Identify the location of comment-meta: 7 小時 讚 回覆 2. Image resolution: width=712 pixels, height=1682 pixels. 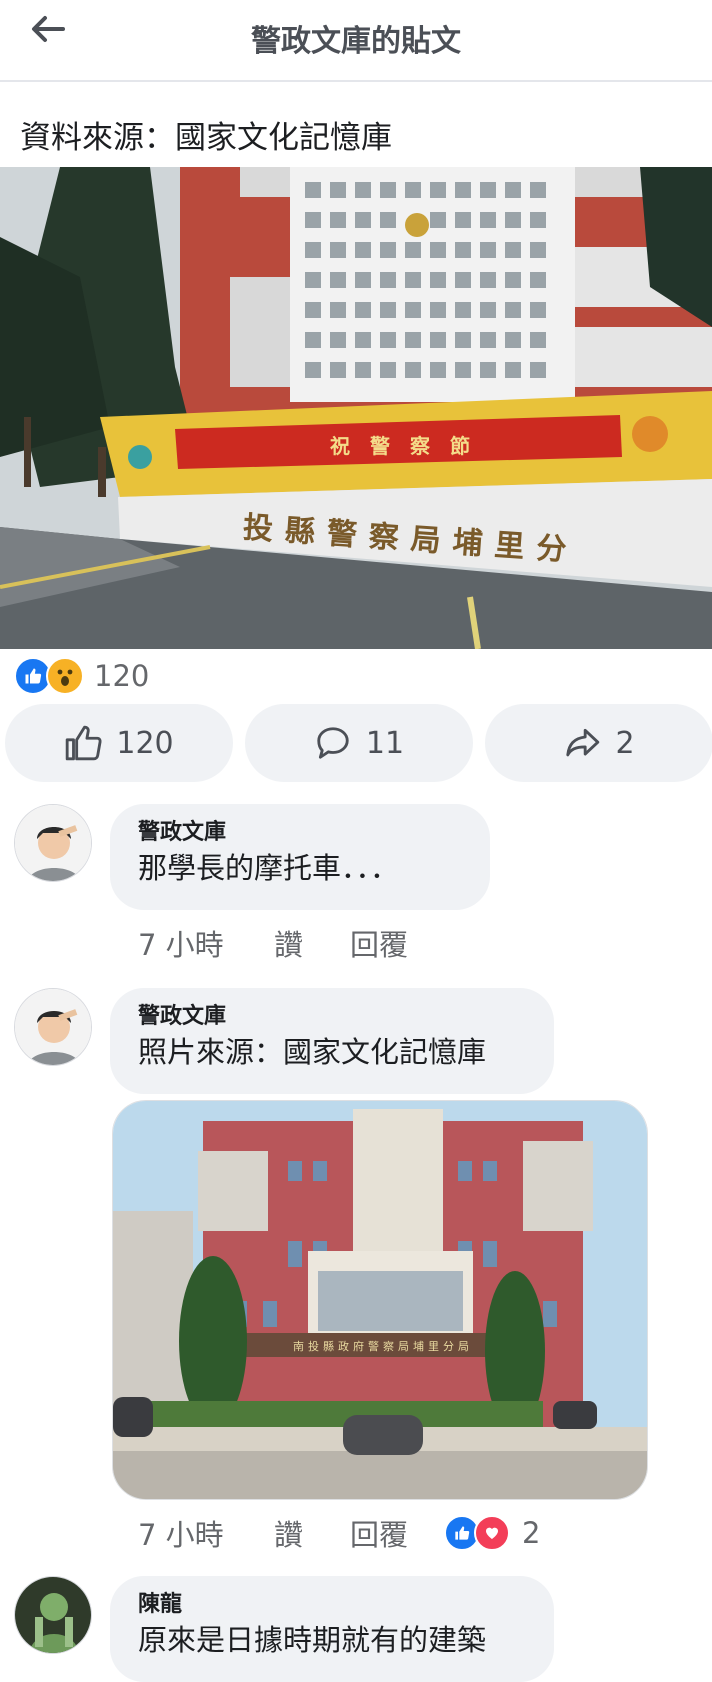
(339, 1533).